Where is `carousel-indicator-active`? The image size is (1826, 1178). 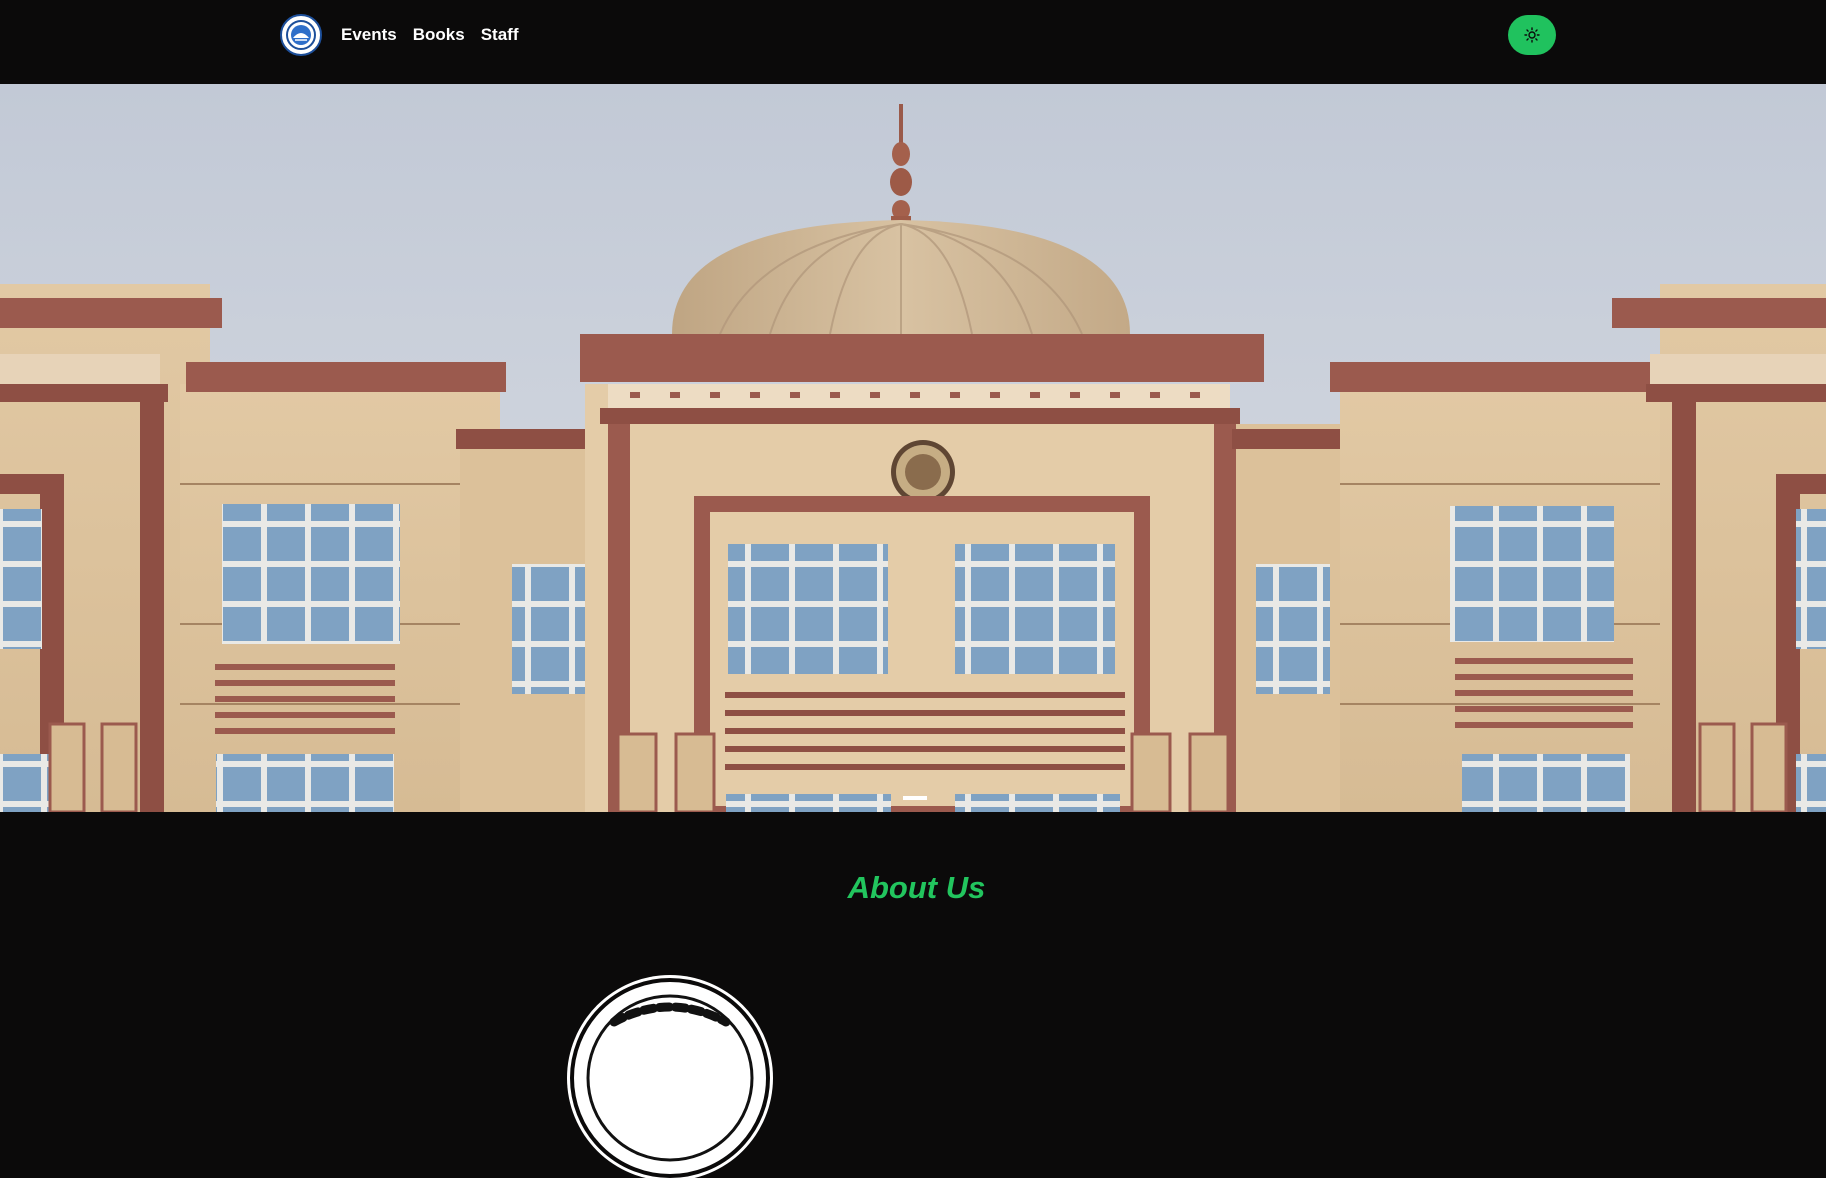 carousel-indicator-active is located at coordinates (915, 798).